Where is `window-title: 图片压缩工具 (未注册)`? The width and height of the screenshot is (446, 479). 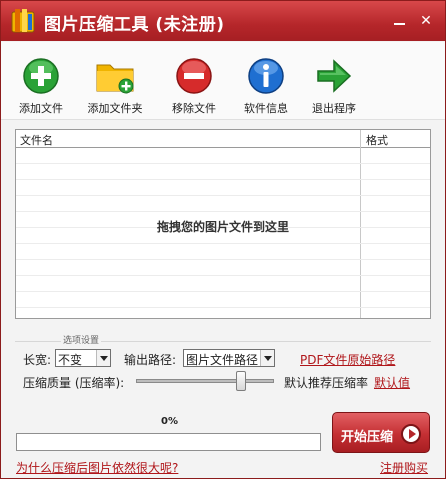 window-title: 图片压缩工具 (未注册) is located at coordinates (134, 25).